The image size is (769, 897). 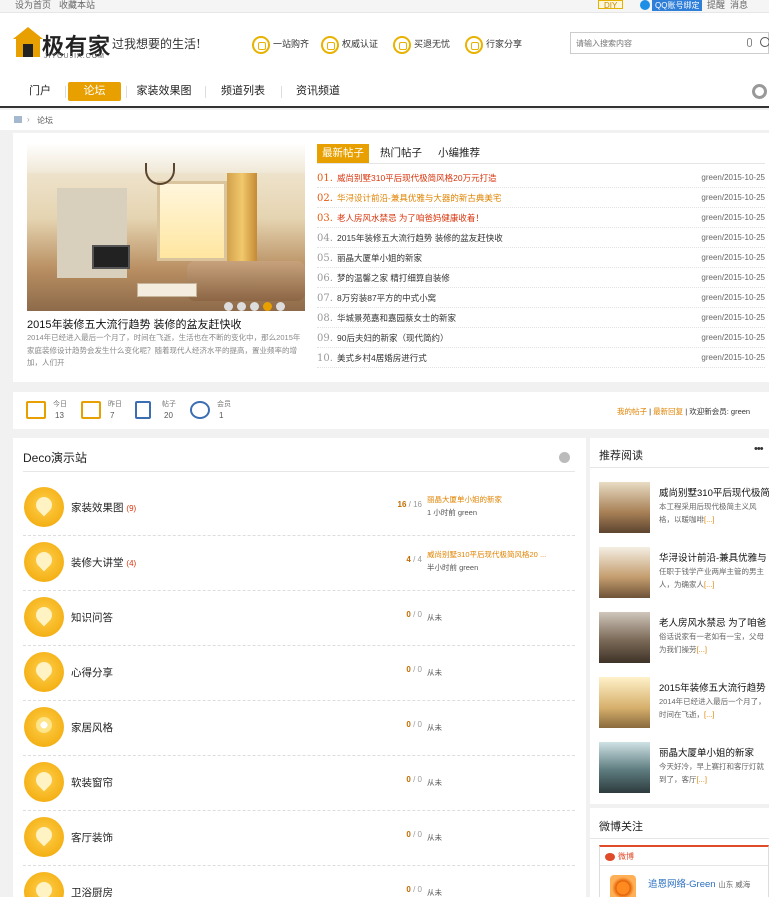 I want to click on reading-item: 老人房风水禁忌 为了咱爸 俗话说家有一老如有一宝，父母为我们操劳[...], so click(x=684, y=641).